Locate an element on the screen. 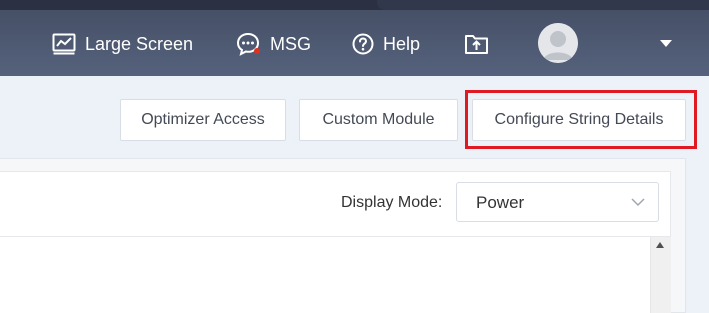 This screenshot has width=709, height=313. upload-icon is located at coordinates (476, 44).